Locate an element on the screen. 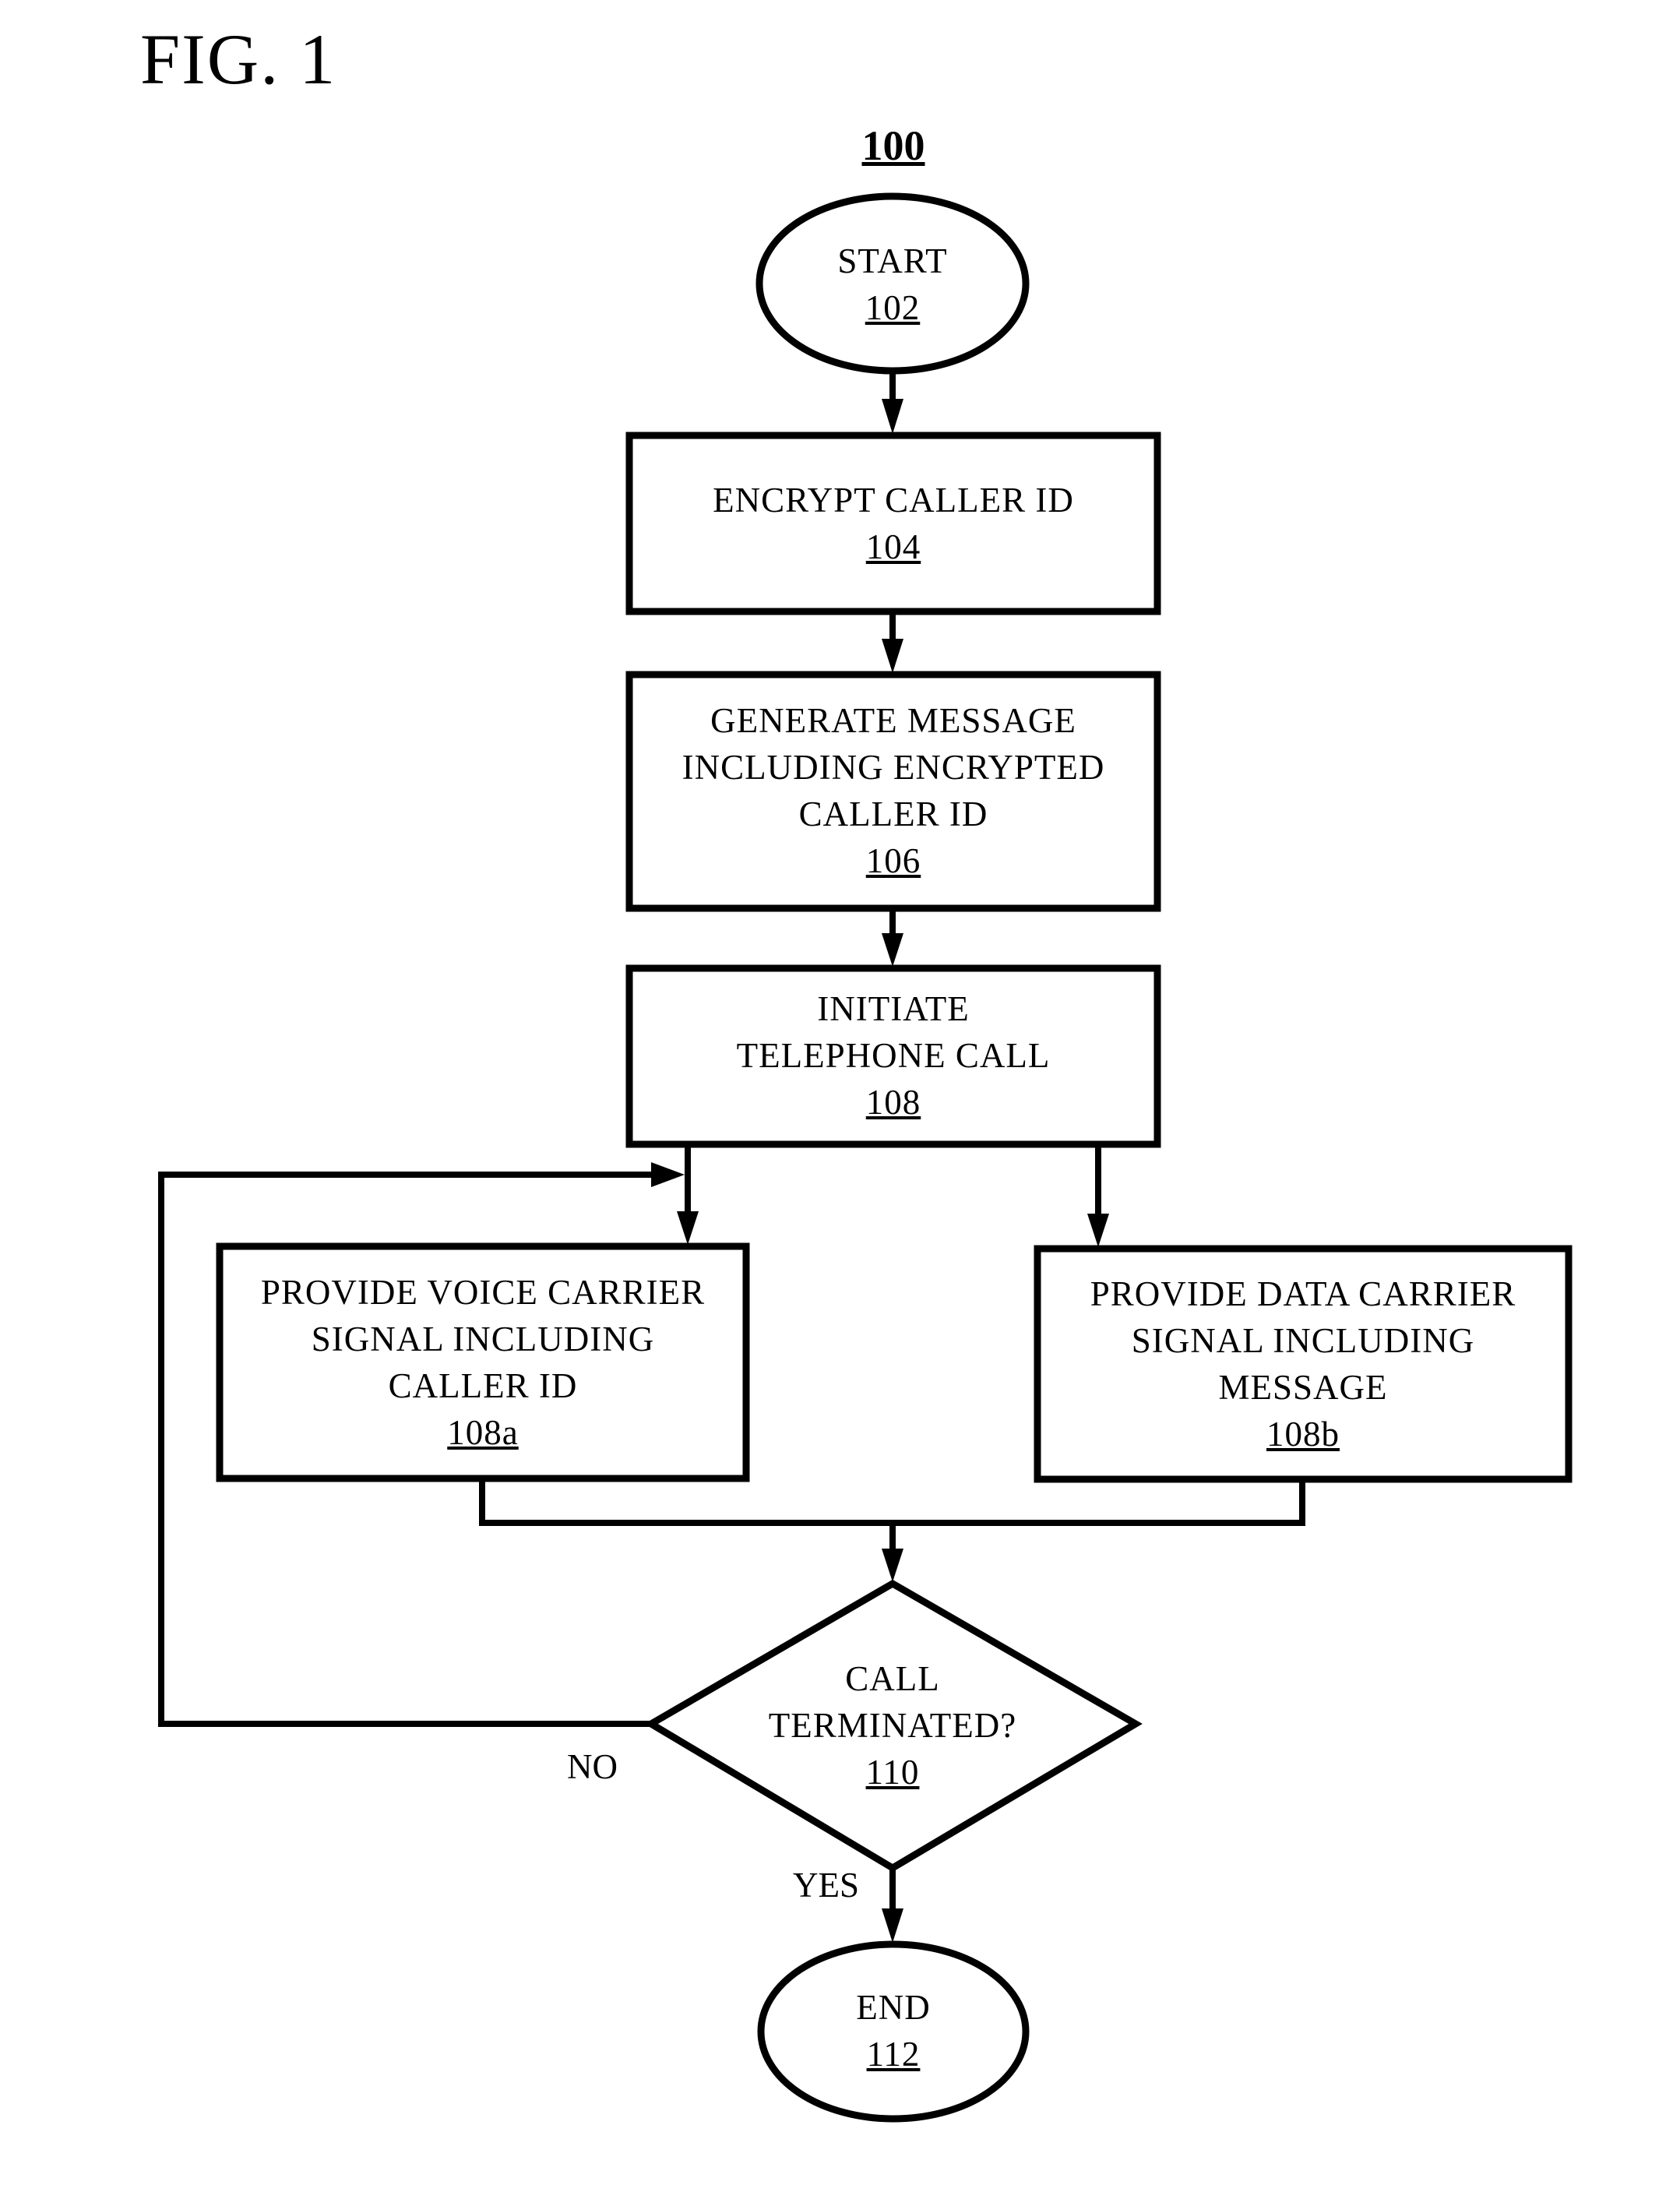  start-ref: 102 is located at coordinates (893, 307).